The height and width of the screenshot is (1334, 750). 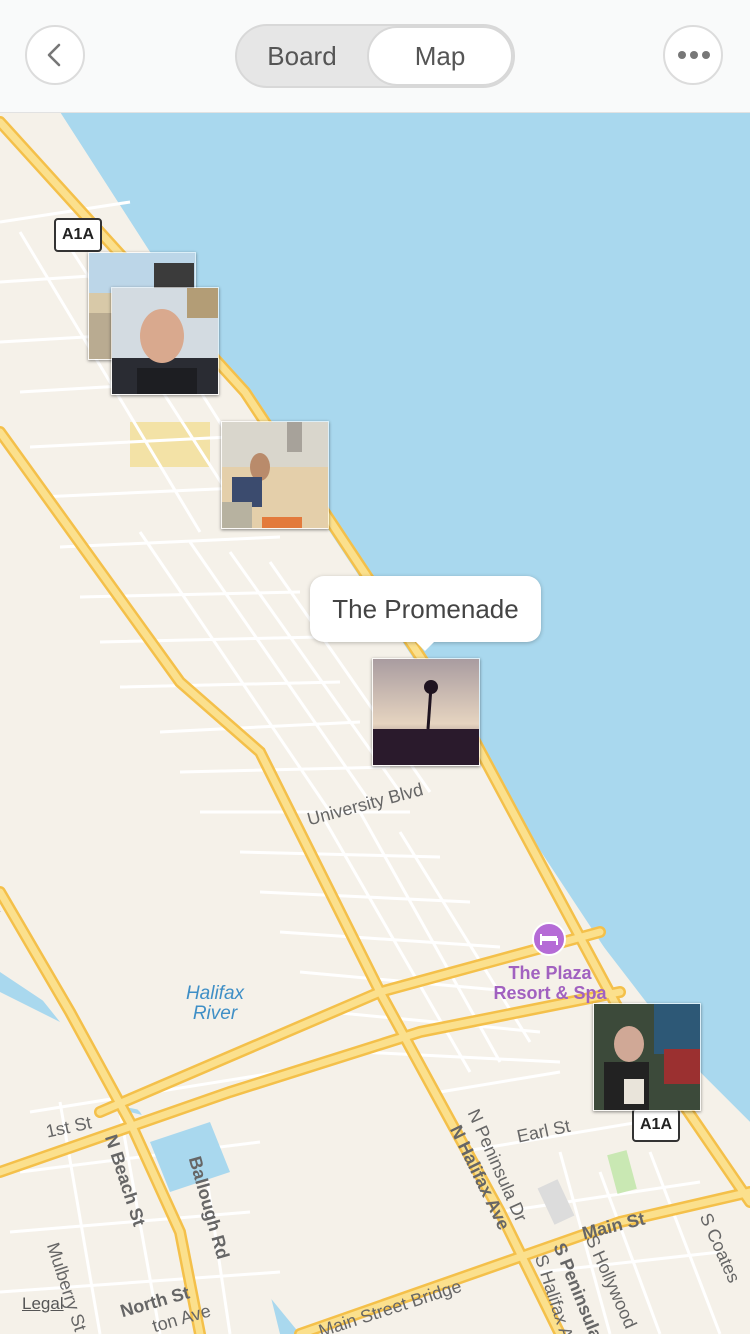 I want to click on poi-label: The Plaza Resort & Spa, so click(x=550, y=983).